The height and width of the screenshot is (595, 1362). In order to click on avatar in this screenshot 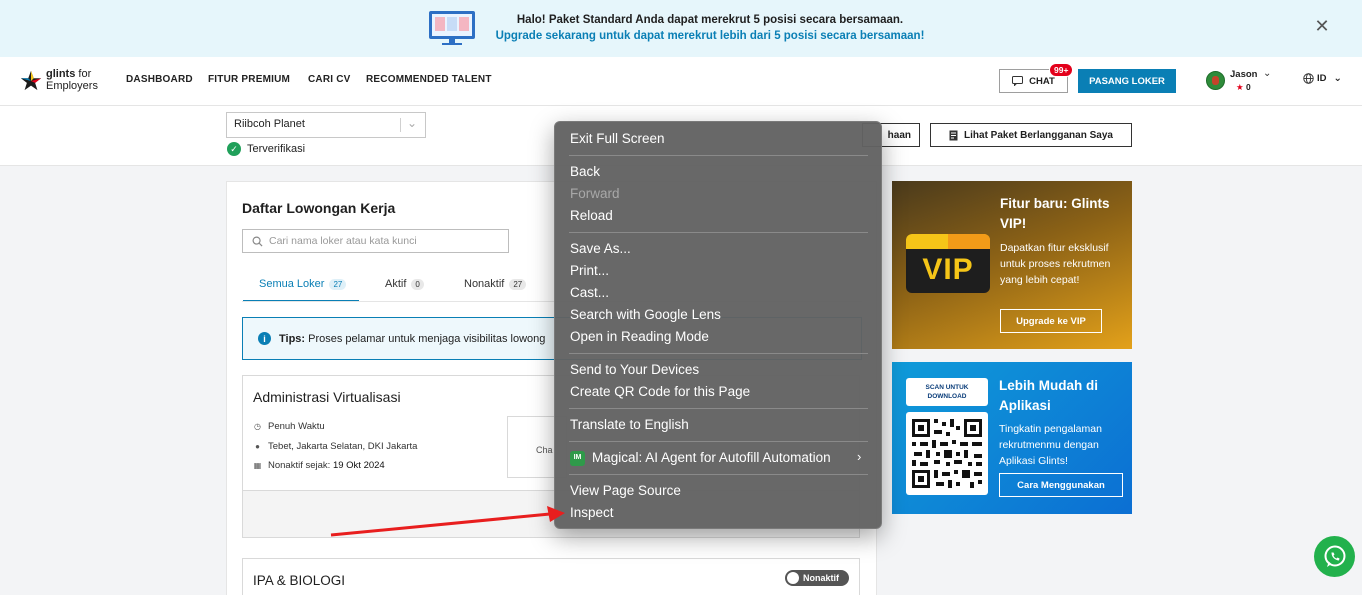, I will do `click(1215, 80)`.